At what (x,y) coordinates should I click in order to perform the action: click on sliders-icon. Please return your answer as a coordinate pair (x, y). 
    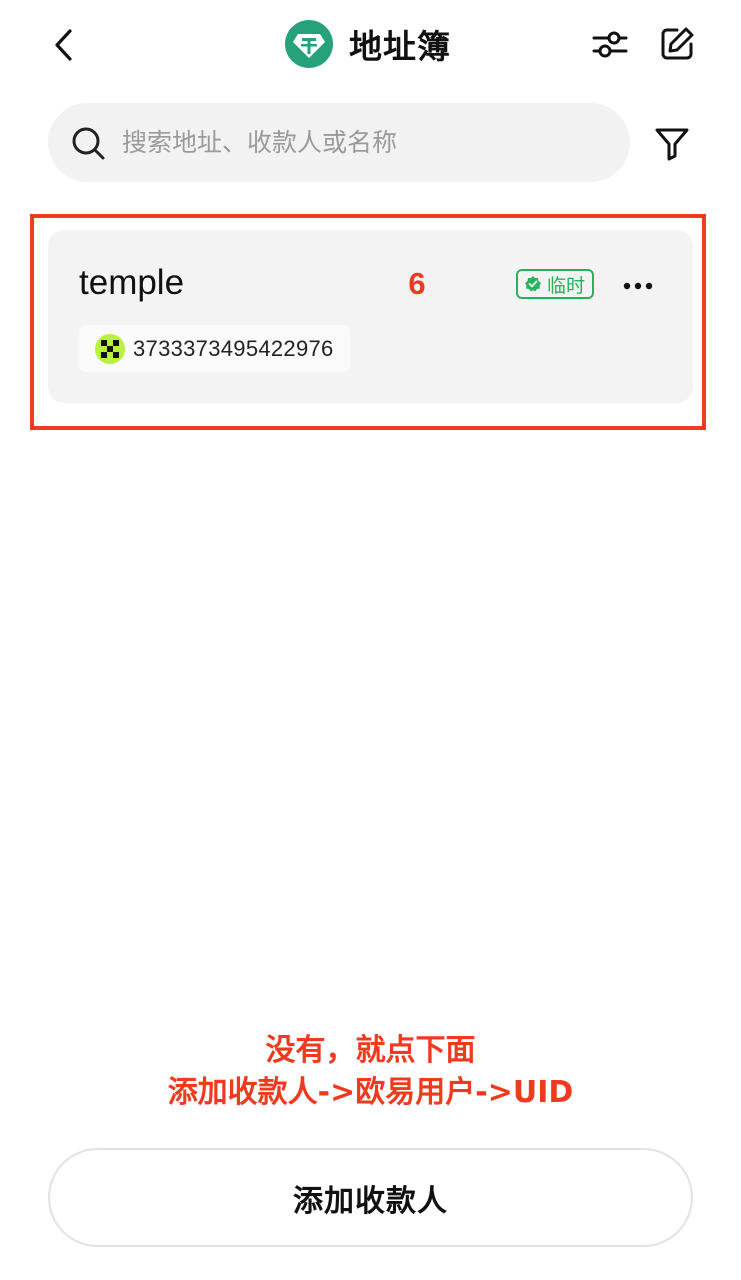
    Looking at the image, I should click on (610, 44).